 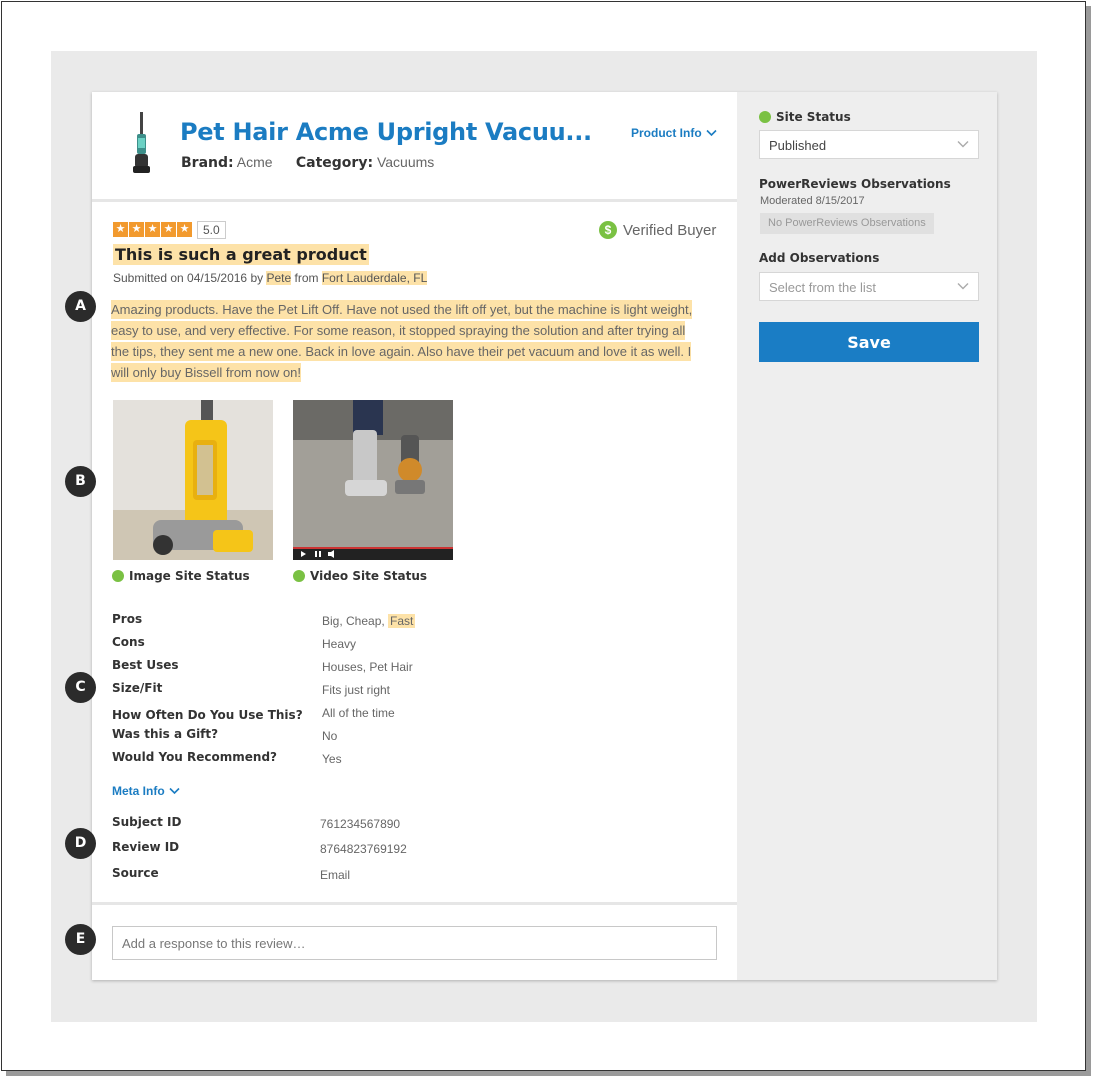 I want to click on attribute-label: Cons, so click(x=128, y=642).